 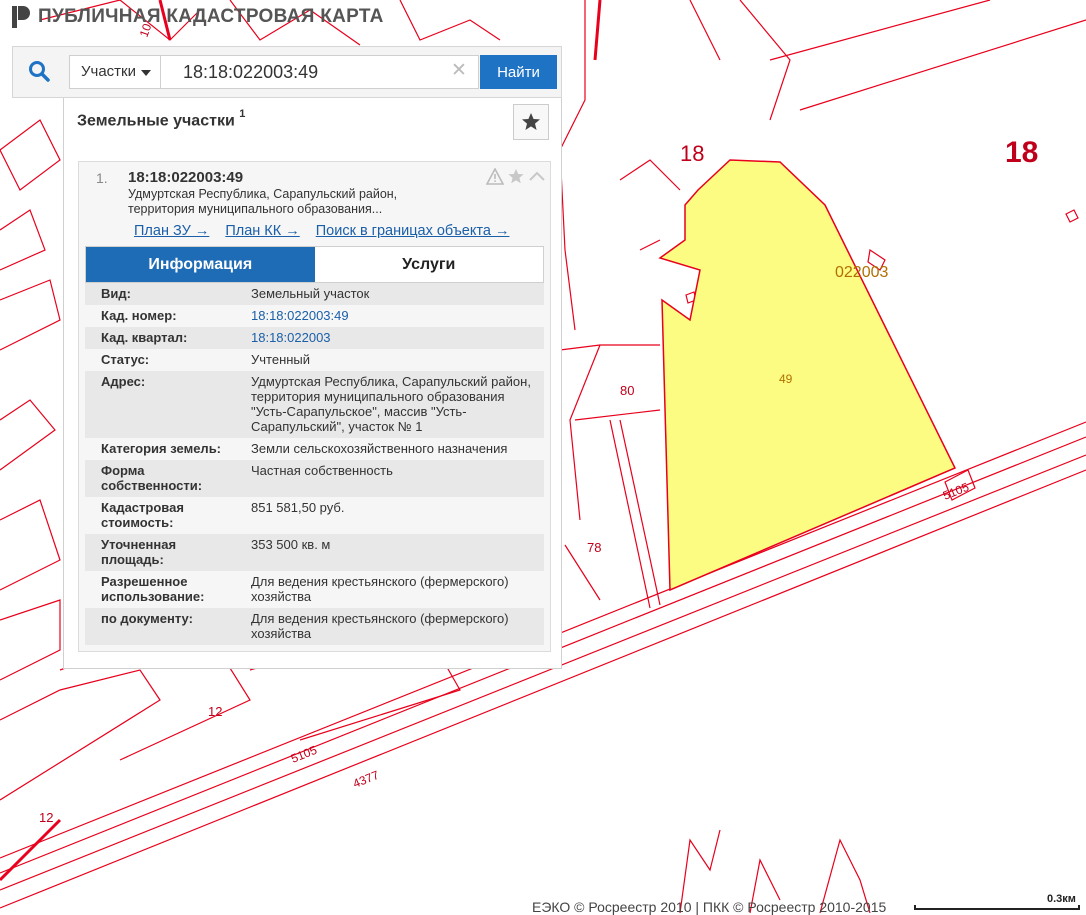 I want to click on scale-label: 0.3км, so click(x=1061, y=899).